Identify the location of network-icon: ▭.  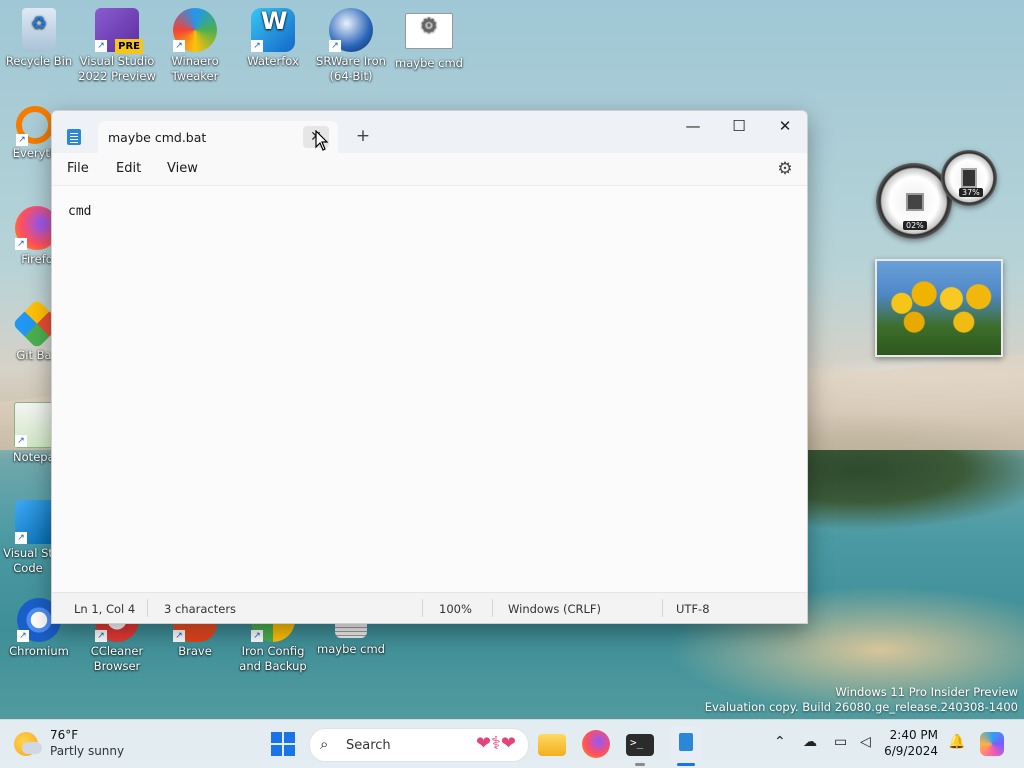
(840, 742).